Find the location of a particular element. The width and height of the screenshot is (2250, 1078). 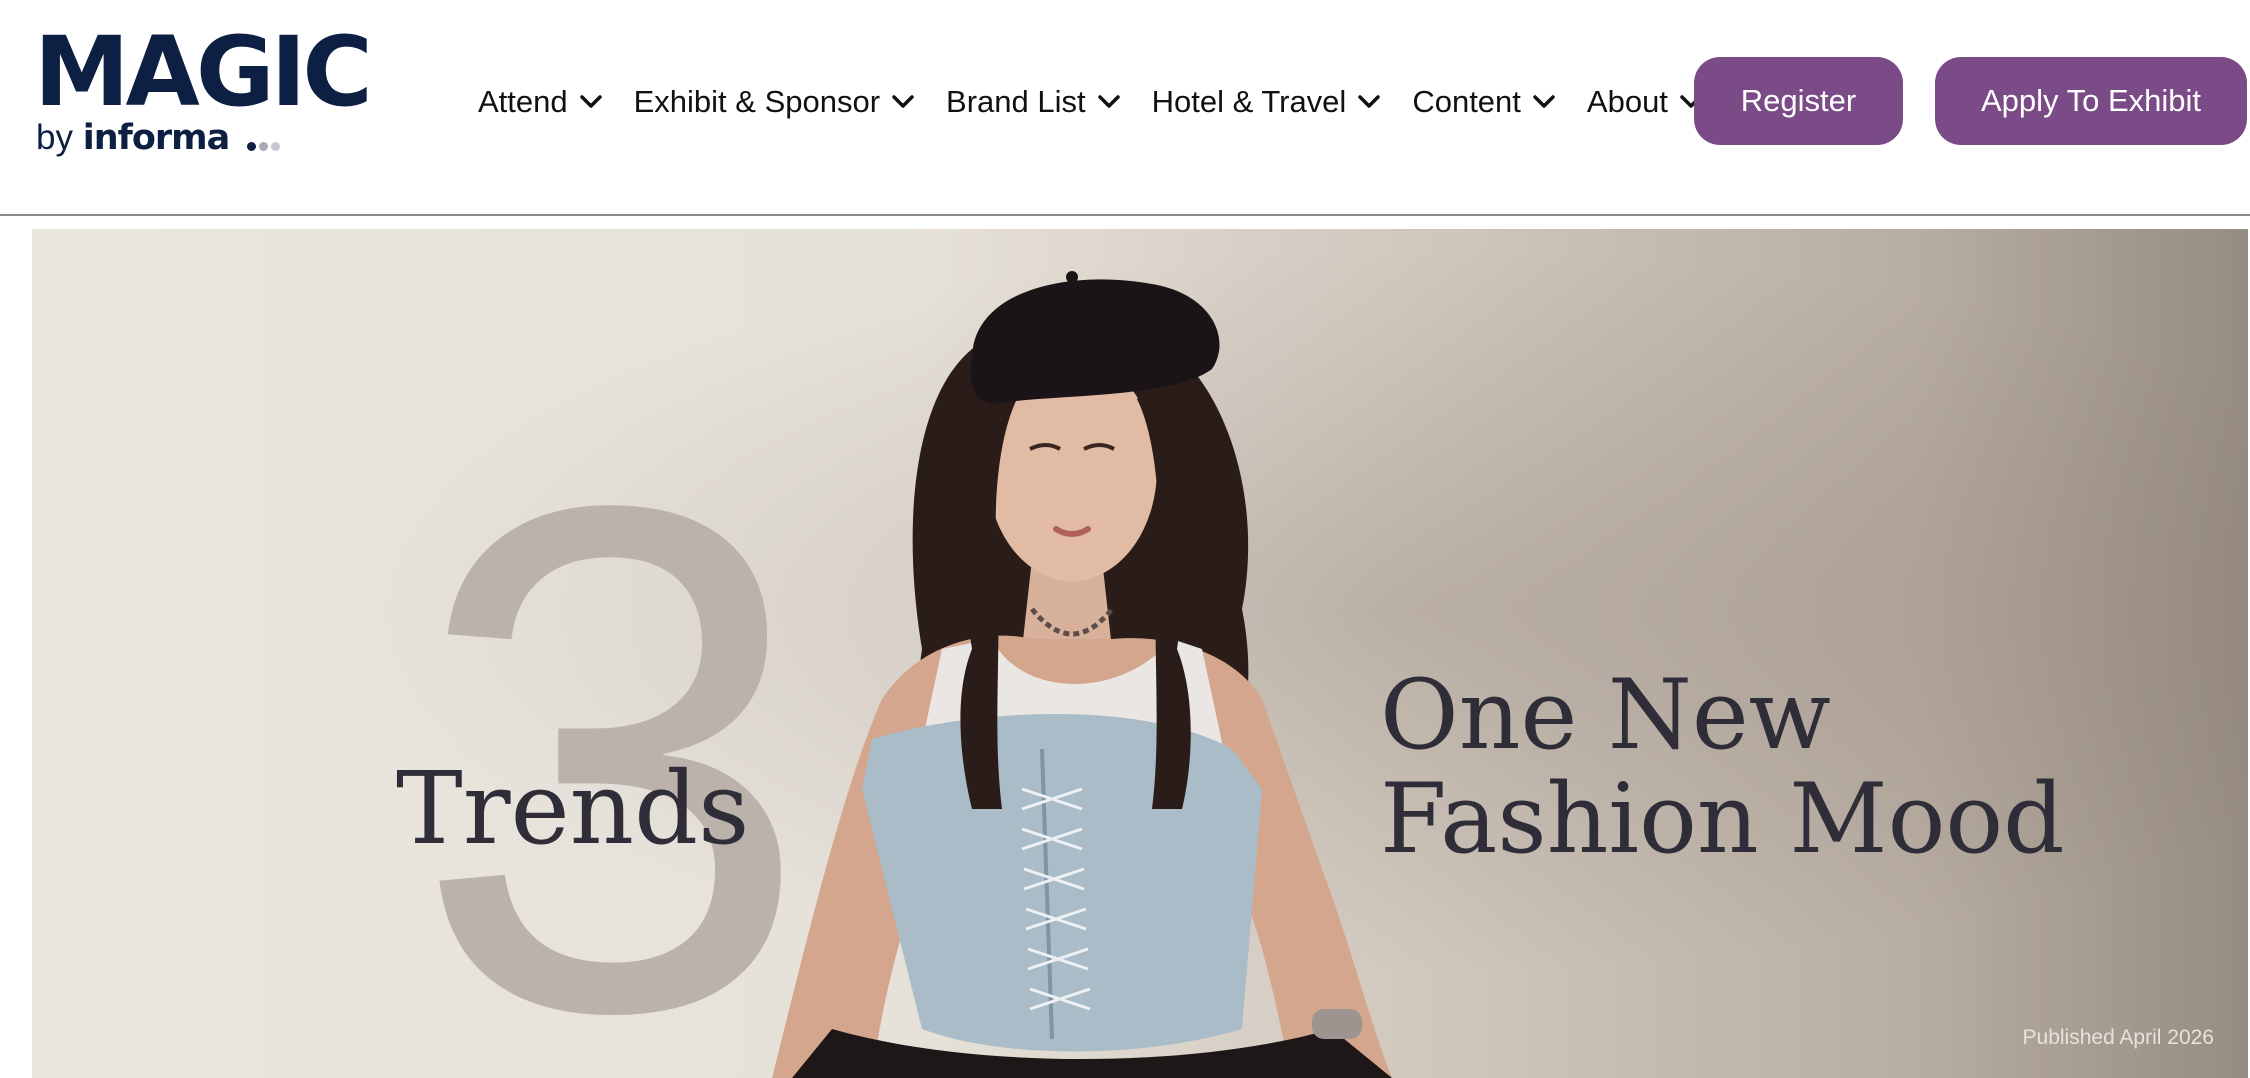

nav-item-about: About is located at coordinates (1644, 102).